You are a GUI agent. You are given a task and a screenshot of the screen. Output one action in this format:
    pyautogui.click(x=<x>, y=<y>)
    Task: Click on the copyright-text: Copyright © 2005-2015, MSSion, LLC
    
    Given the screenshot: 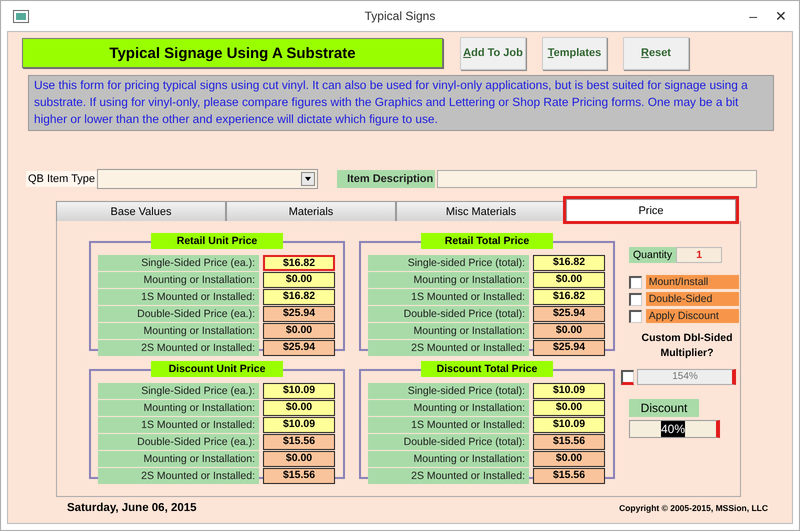 What is the action you would take?
    pyautogui.click(x=693, y=508)
    